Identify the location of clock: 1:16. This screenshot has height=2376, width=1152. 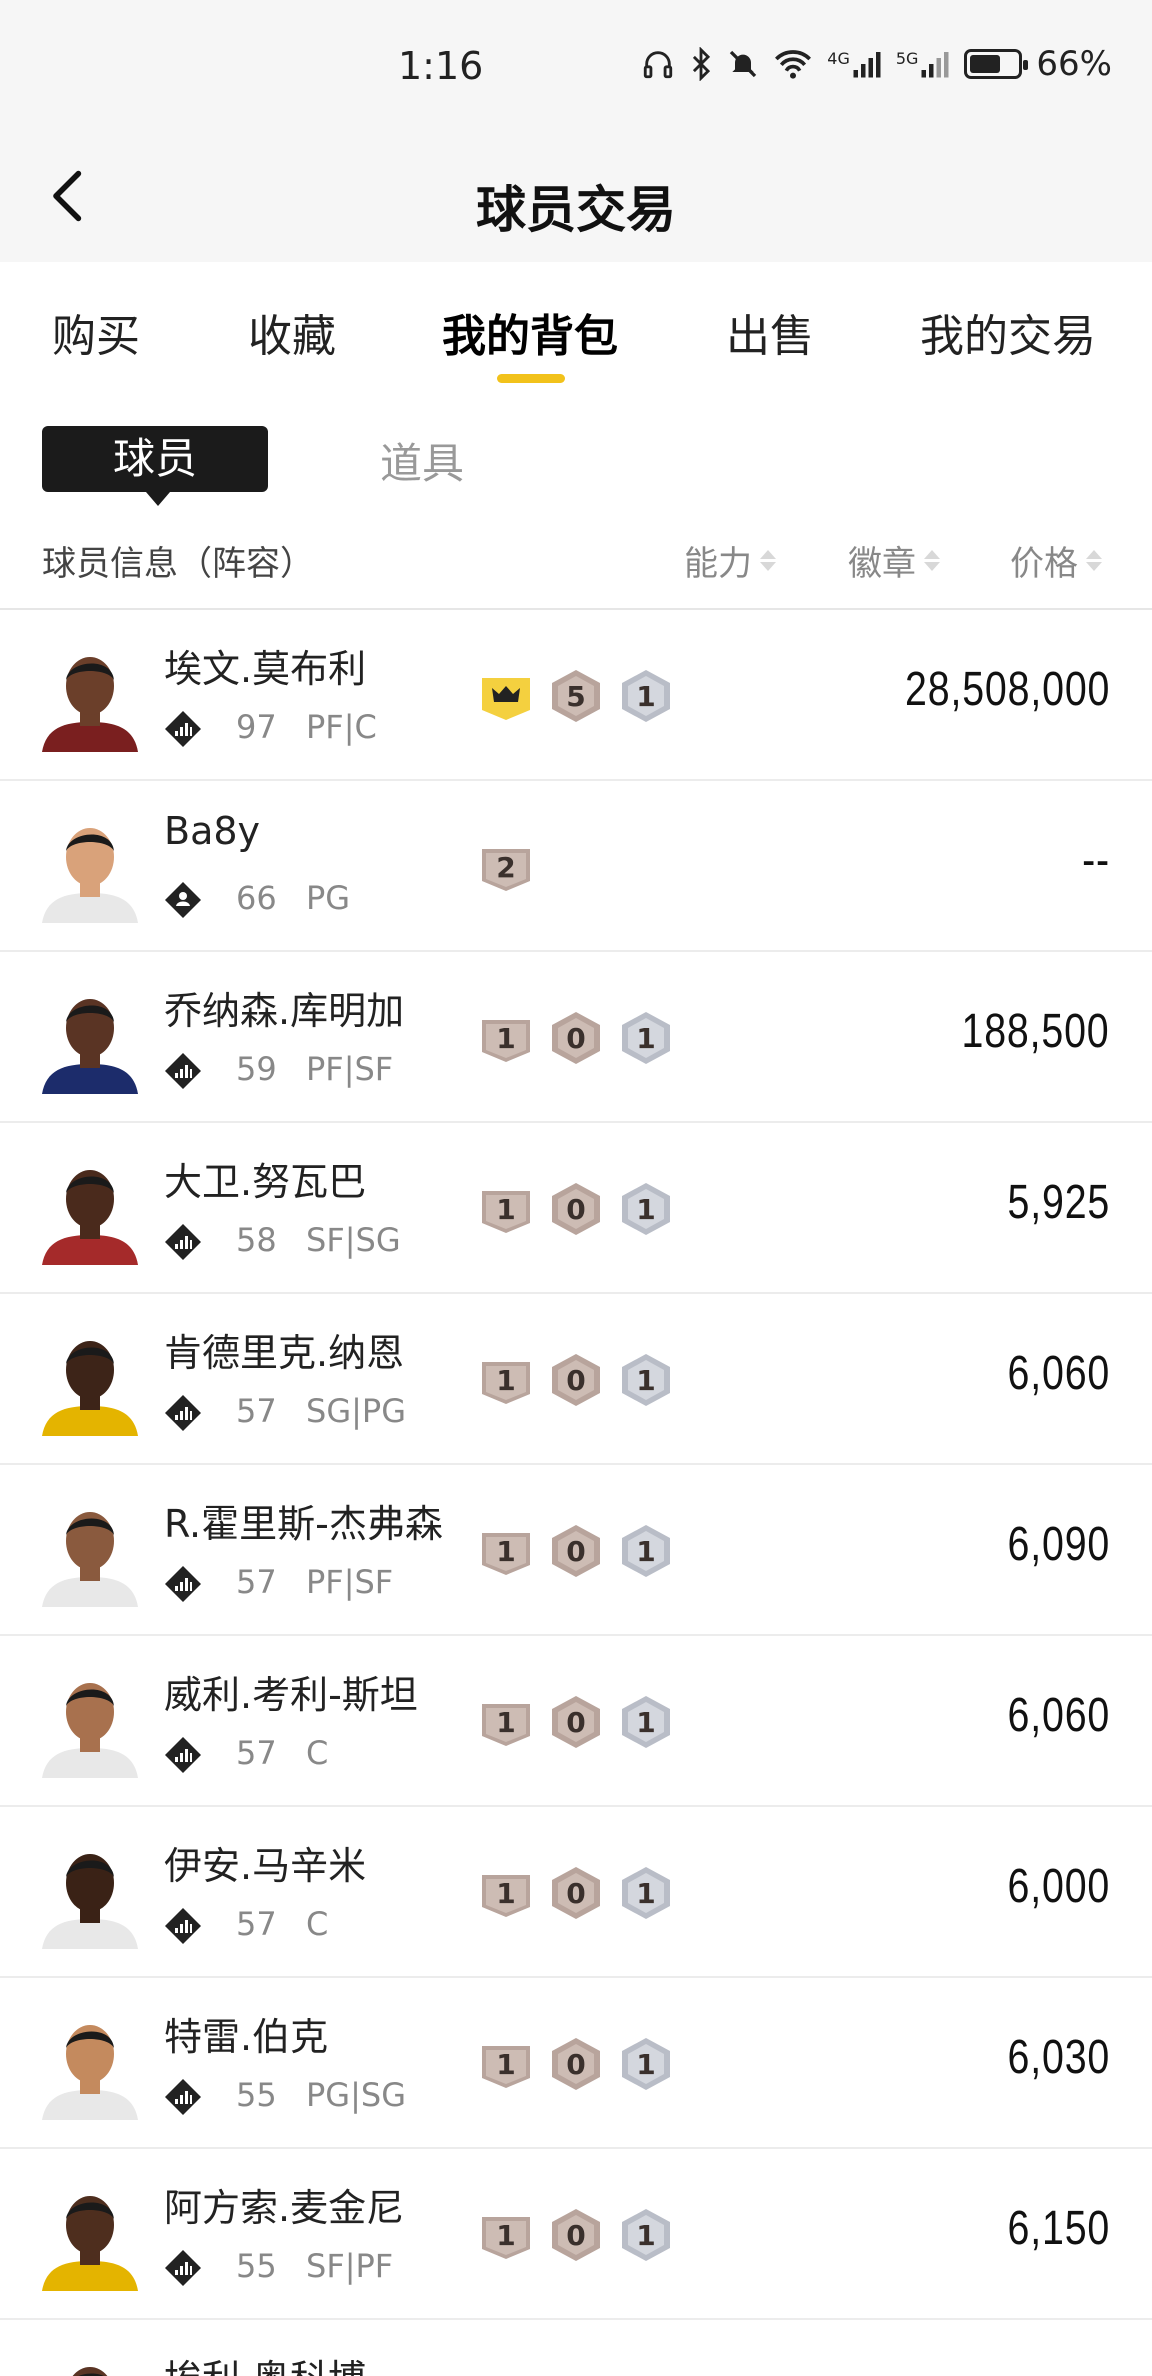
(441, 66).